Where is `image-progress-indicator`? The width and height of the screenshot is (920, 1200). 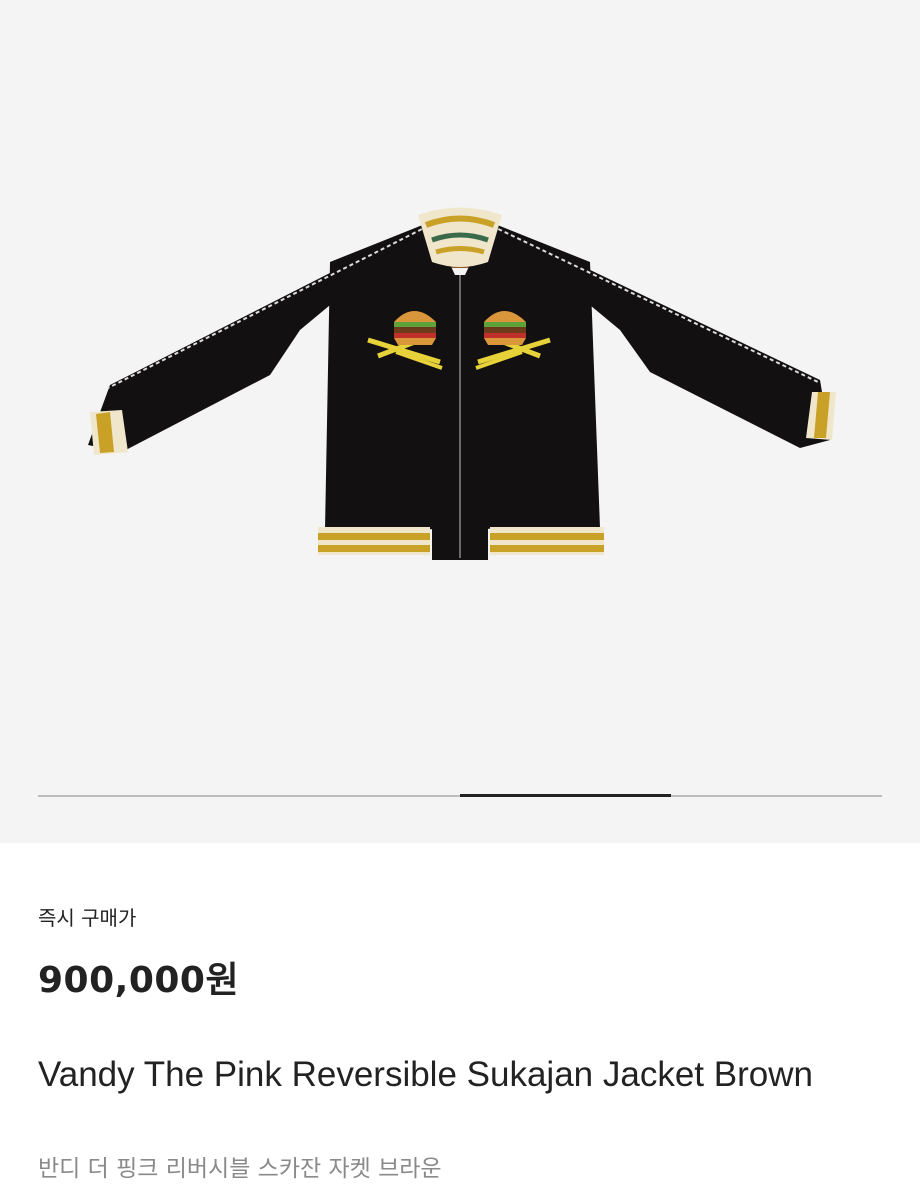
image-progress-indicator is located at coordinates (565, 795).